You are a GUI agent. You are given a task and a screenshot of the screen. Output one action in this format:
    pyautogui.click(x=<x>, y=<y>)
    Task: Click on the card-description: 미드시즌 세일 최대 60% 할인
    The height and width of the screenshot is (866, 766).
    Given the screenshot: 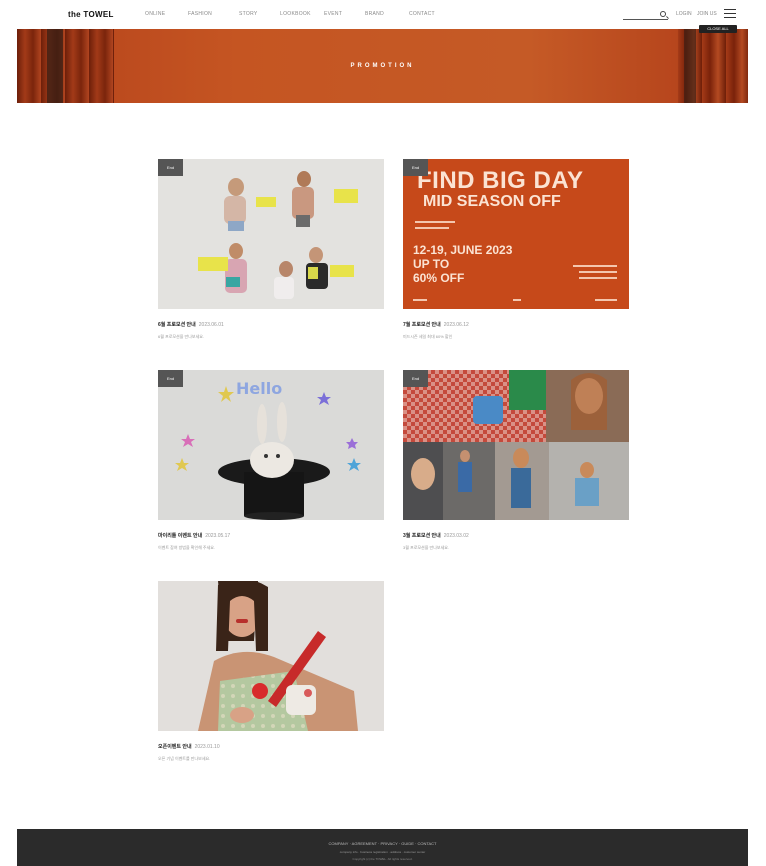 What is the action you would take?
    pyautogui.click(x=428, y=336)
    